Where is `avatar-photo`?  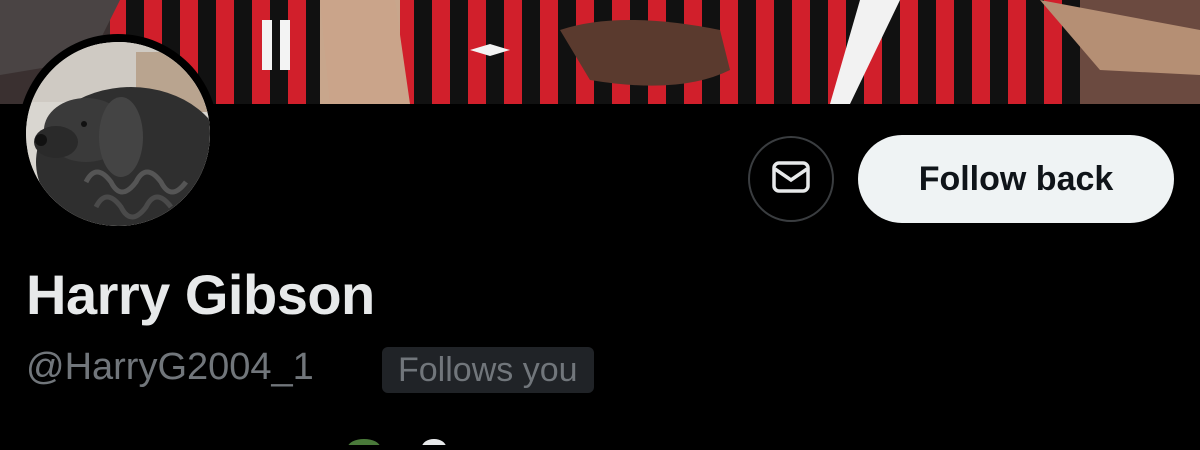
avatar-photo is located at coordinates (118, 134).